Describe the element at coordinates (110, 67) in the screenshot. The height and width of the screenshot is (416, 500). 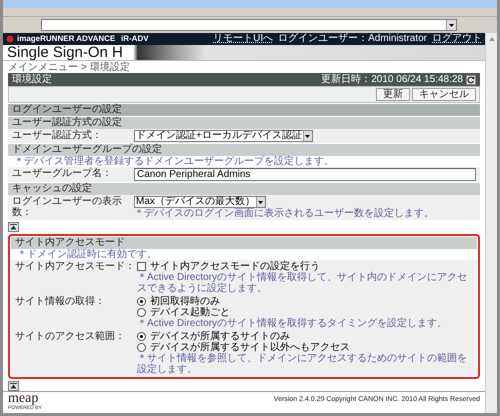
I see `breadcrumb-item: 環境設定` at that location.